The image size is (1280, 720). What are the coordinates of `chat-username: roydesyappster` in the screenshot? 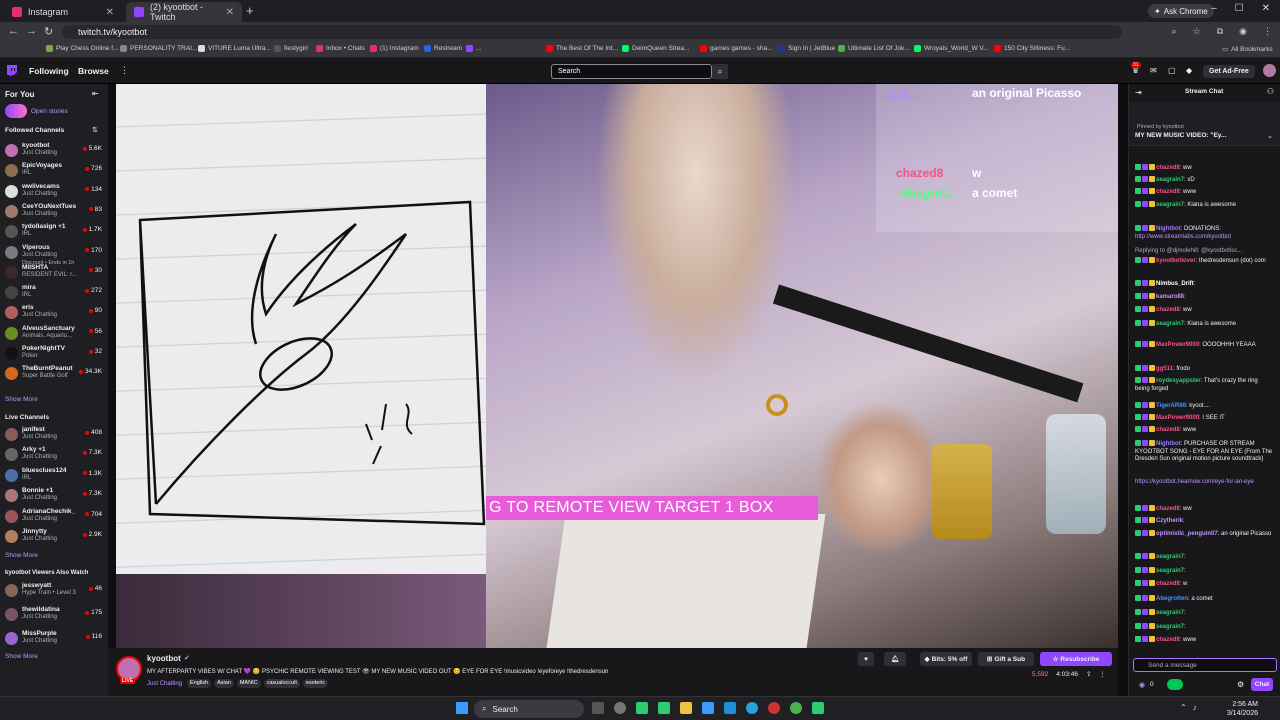 It's located at (1178, 381).